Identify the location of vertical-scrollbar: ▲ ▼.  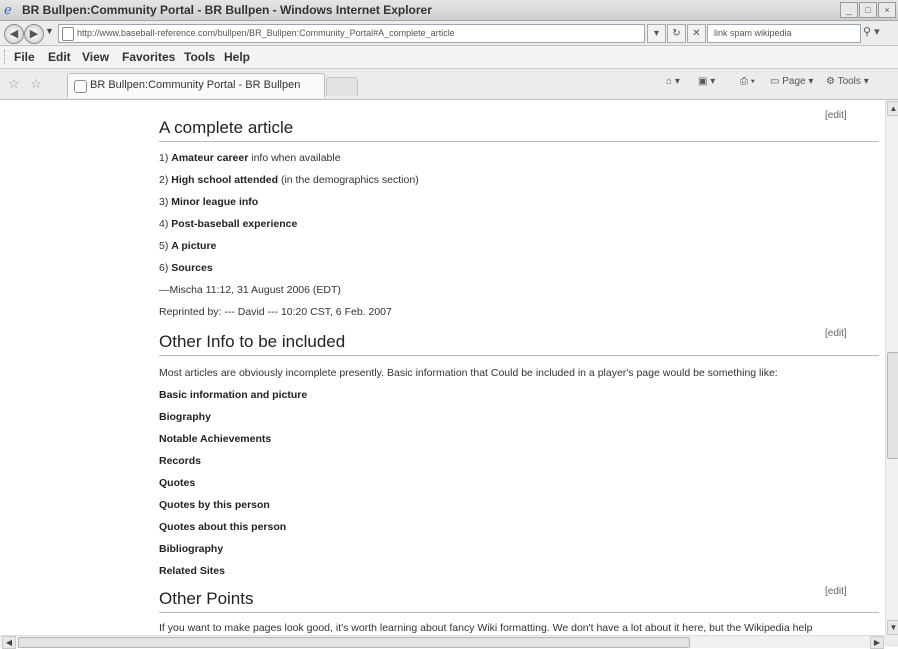
(891, 367).